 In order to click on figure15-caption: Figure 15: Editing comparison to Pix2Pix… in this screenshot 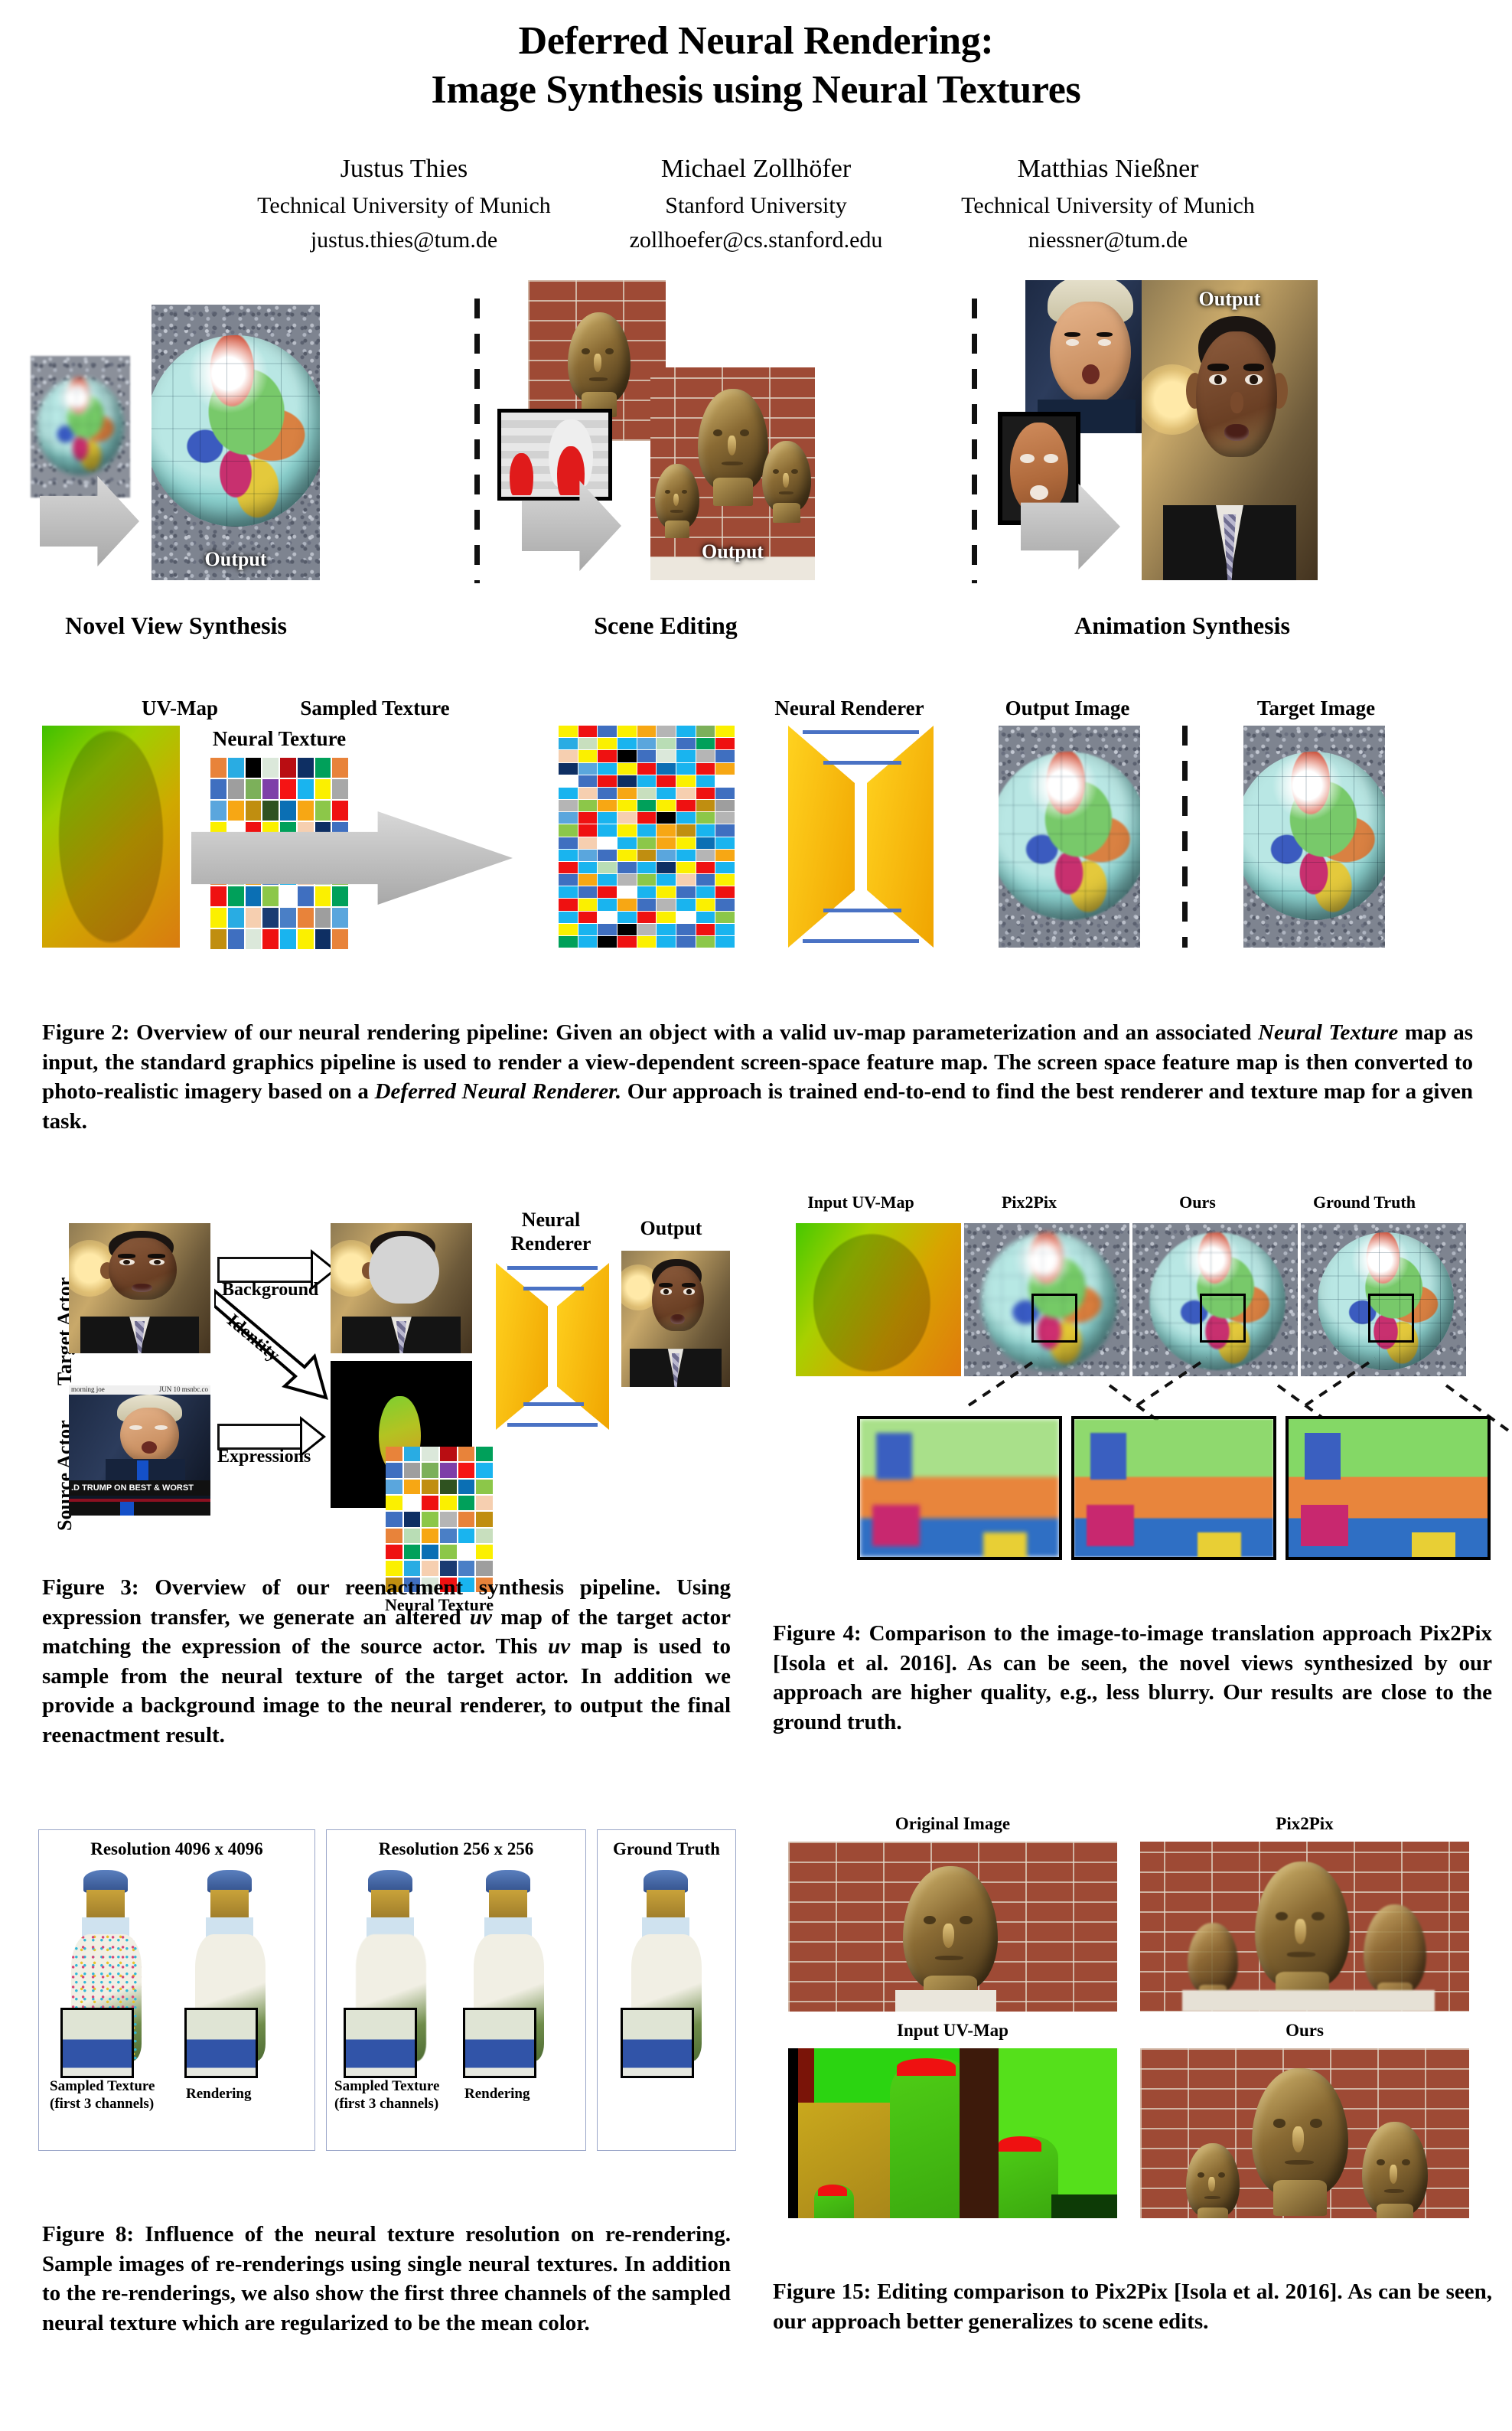, I will do `click(1132, 2306)`.